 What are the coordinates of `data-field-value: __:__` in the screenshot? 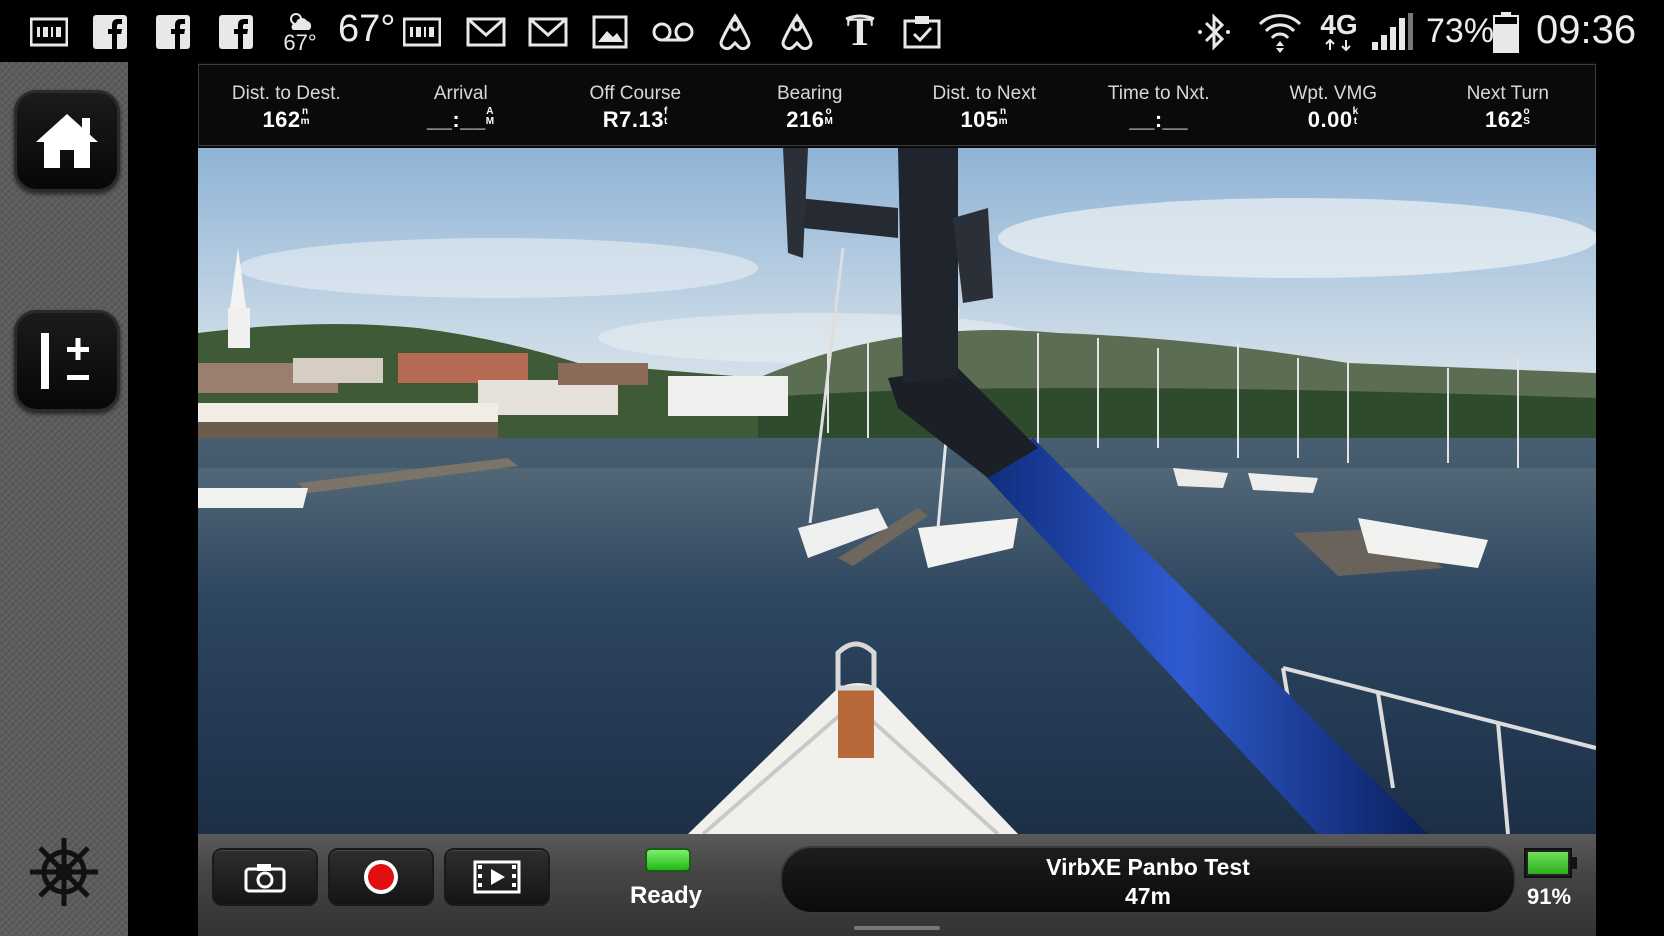 It's located at (1159, 120).